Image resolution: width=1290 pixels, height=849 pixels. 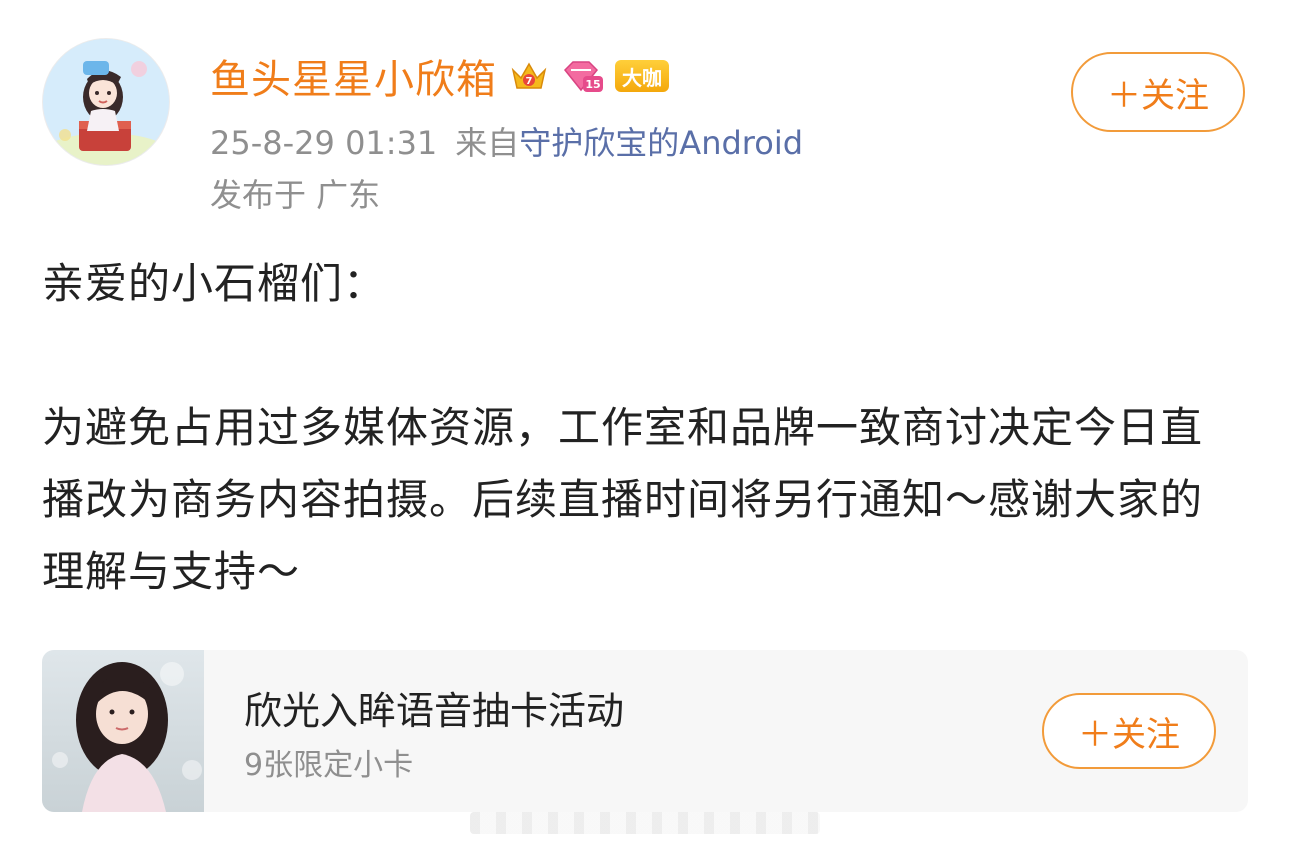 I want to click on post-greeting: 亲爱的小石榴们：, so click(x=214, y=283).